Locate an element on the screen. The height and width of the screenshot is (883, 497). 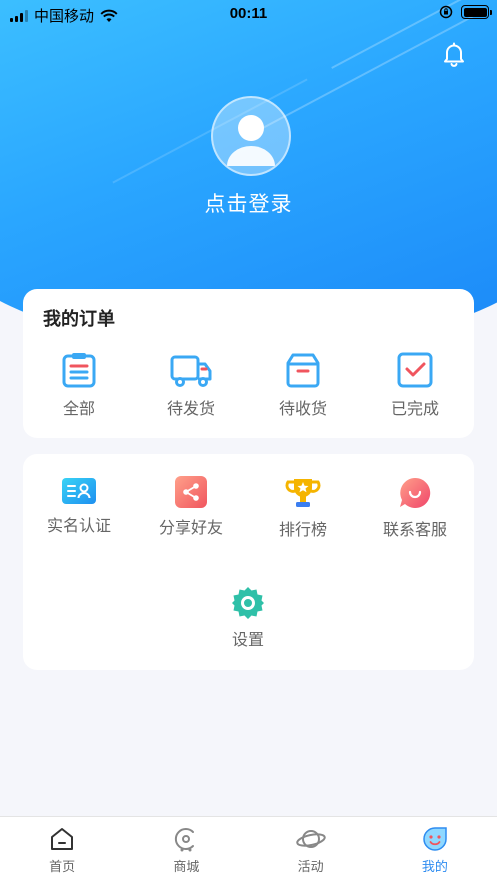
service-real-name-verification: 实名认证 is located at coordinates (79, 506).